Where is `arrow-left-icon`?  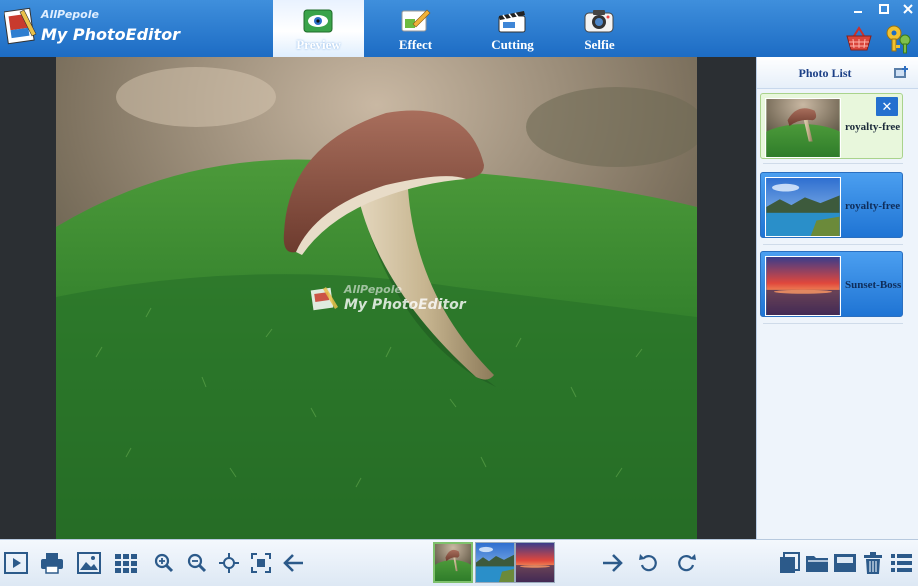
arrow-left-icon is located at coordinates (293, 563).